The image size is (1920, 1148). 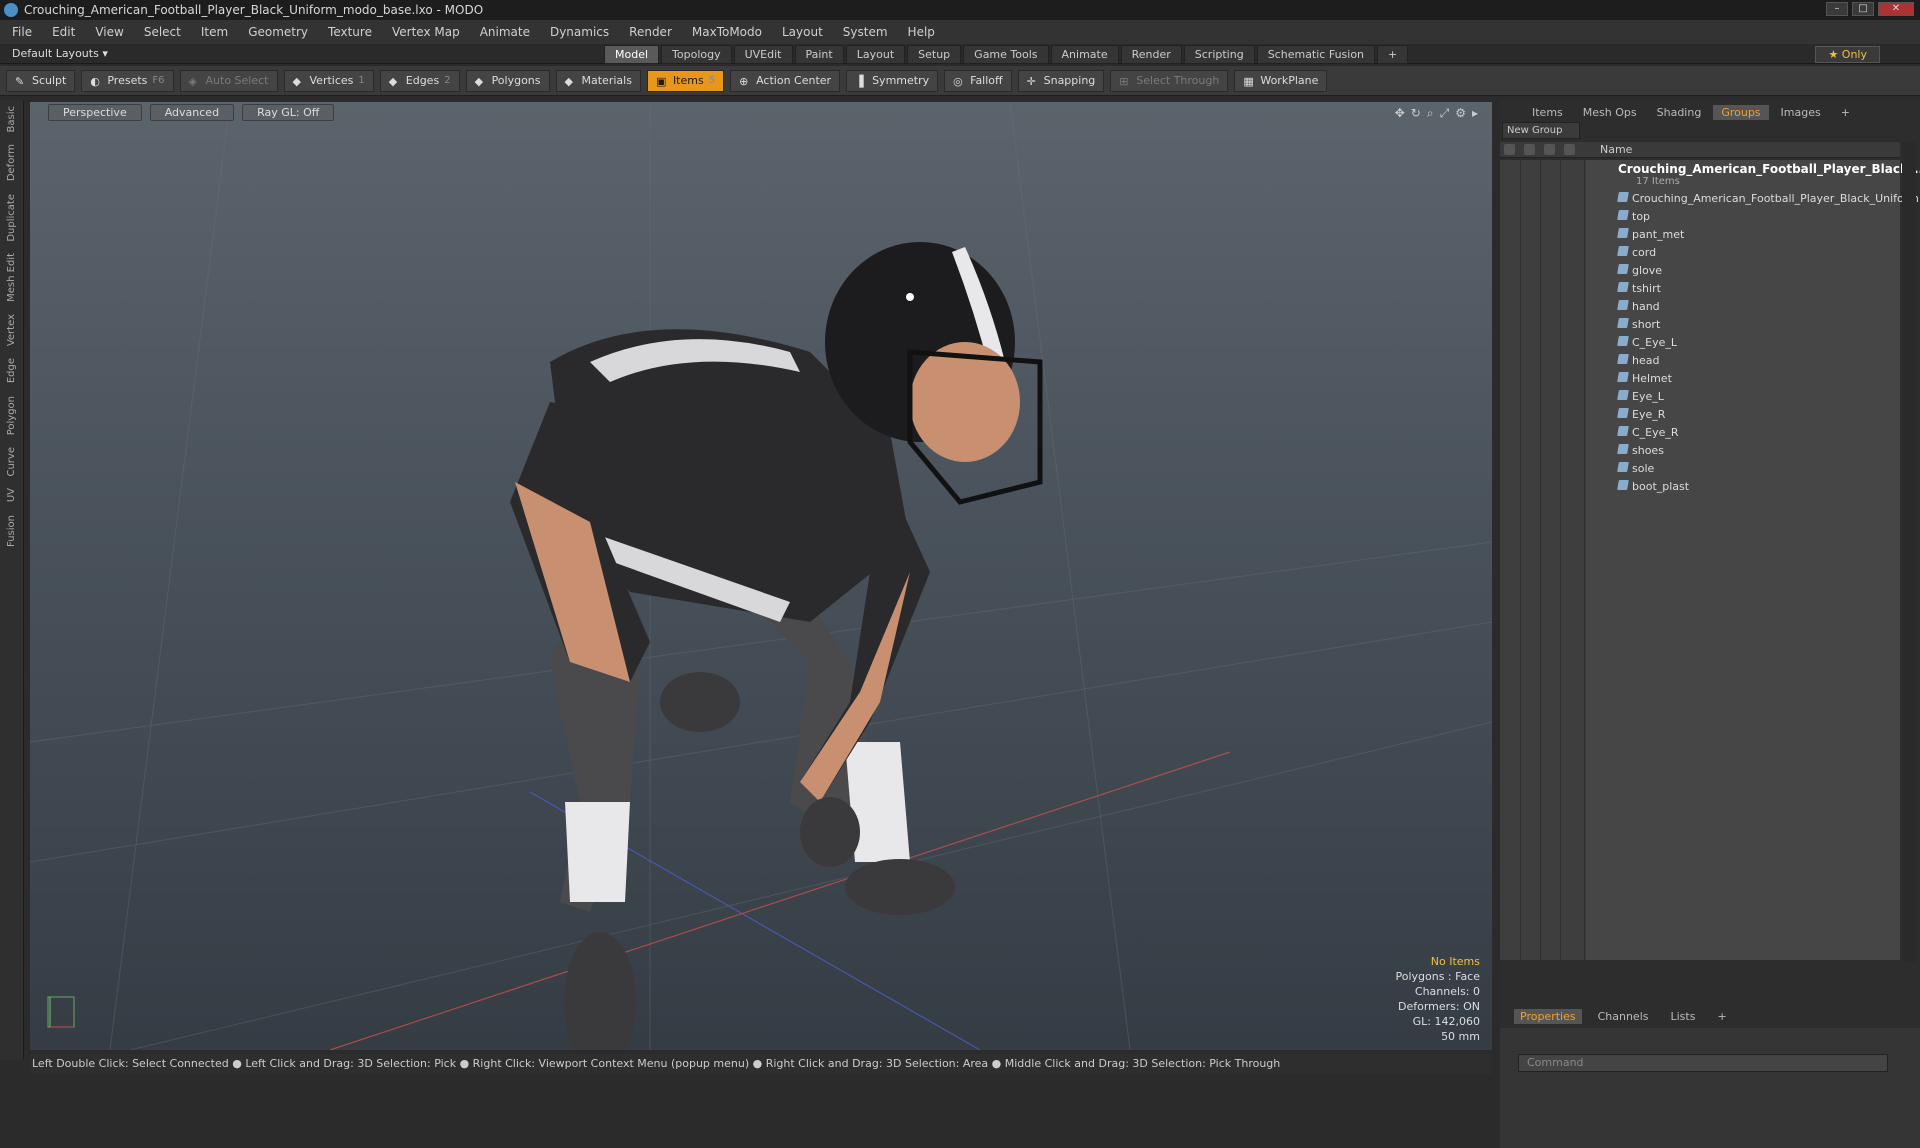 I want to click on tab-polygon: Polygon, so click(x=11, y=415).